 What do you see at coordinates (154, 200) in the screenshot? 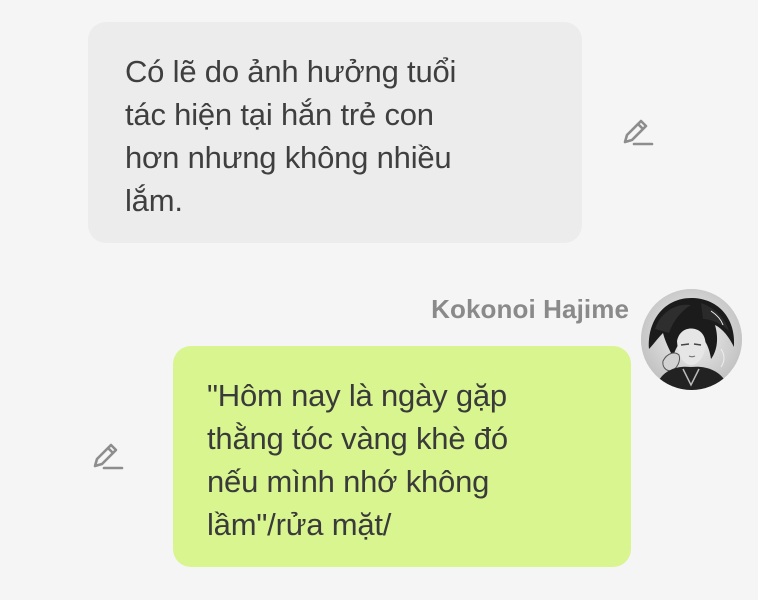
I see `message-text-line: lắm.` at bounding box center [154, 200].